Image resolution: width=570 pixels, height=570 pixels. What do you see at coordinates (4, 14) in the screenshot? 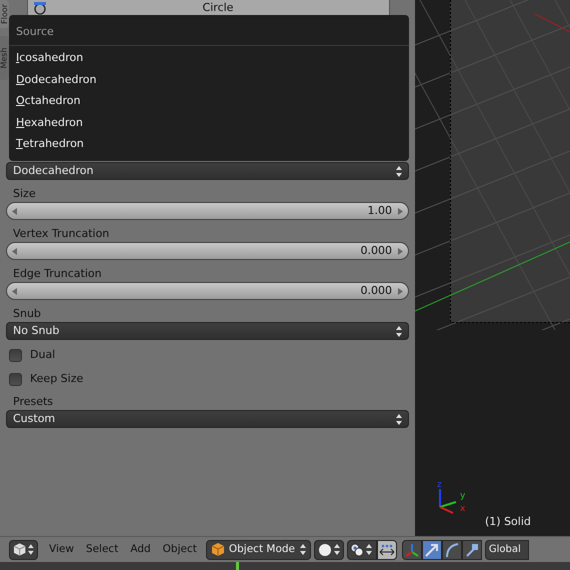
I see `side-tab: Floor` at bounding box center [4, 14].